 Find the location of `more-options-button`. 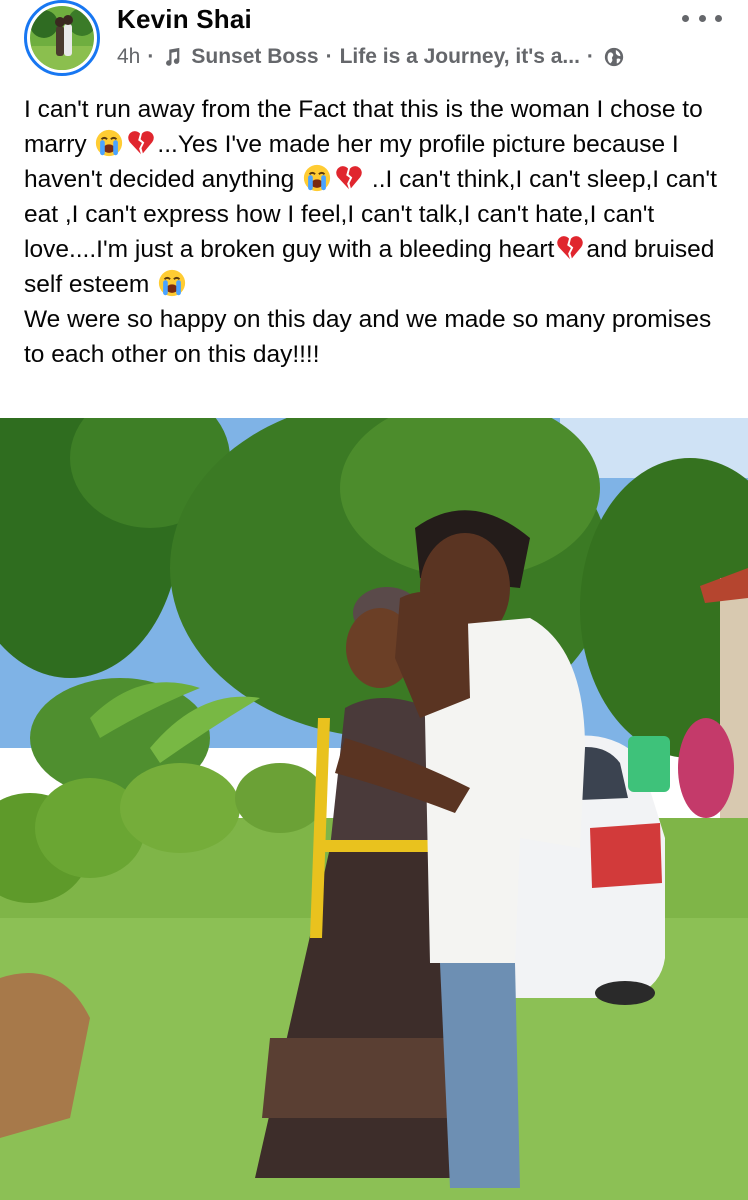

more-options-button is located at coordinates (702, 18).